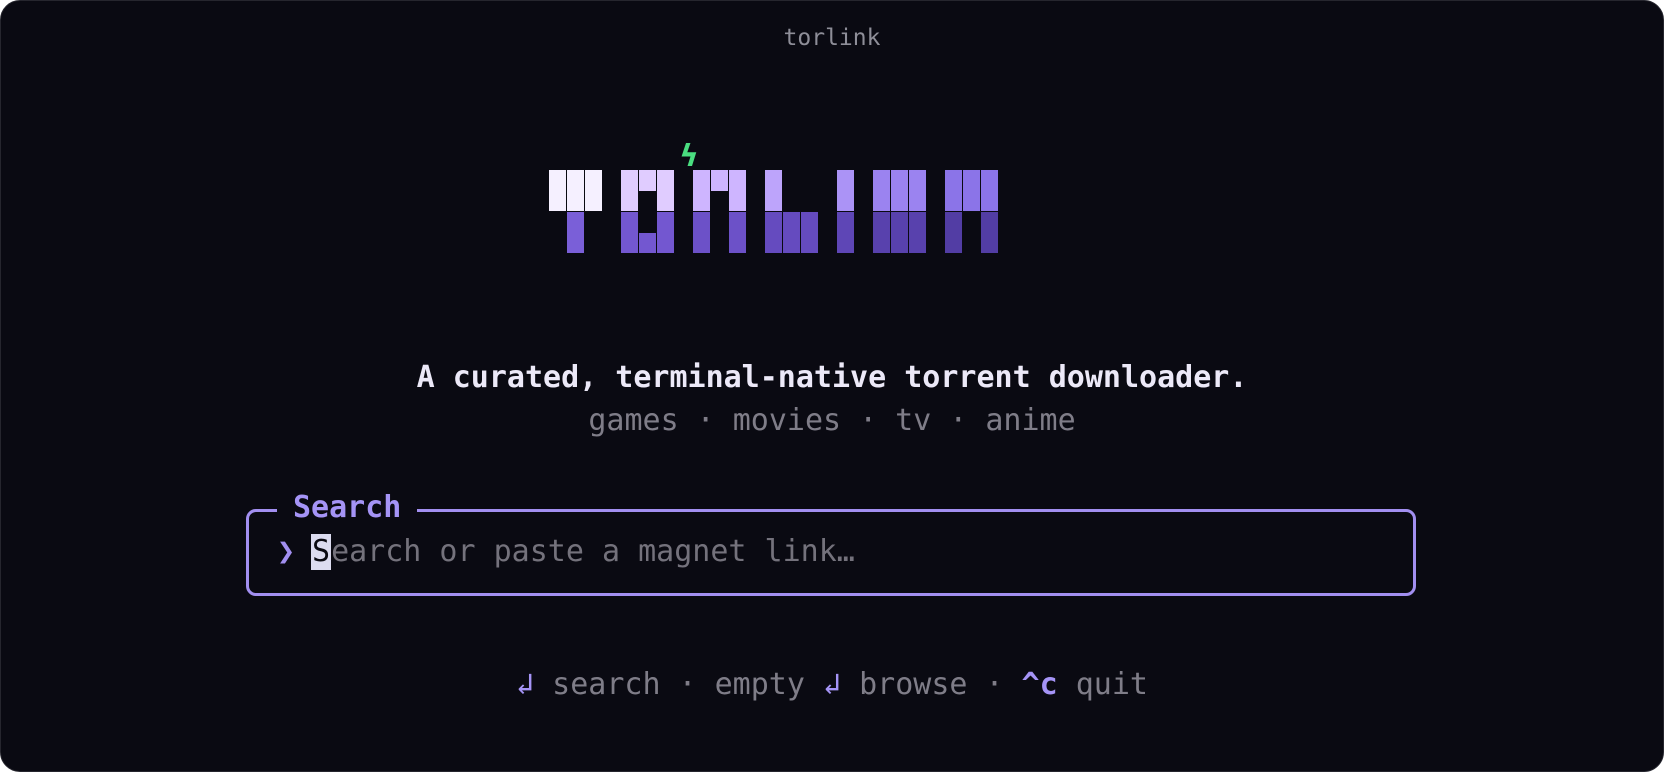 The width and height of the screenshot is (1664, 772). What do you see at coordinates (633, 420) in the screenshot?
I see `category-games: games` at bounding box center [633, 420].